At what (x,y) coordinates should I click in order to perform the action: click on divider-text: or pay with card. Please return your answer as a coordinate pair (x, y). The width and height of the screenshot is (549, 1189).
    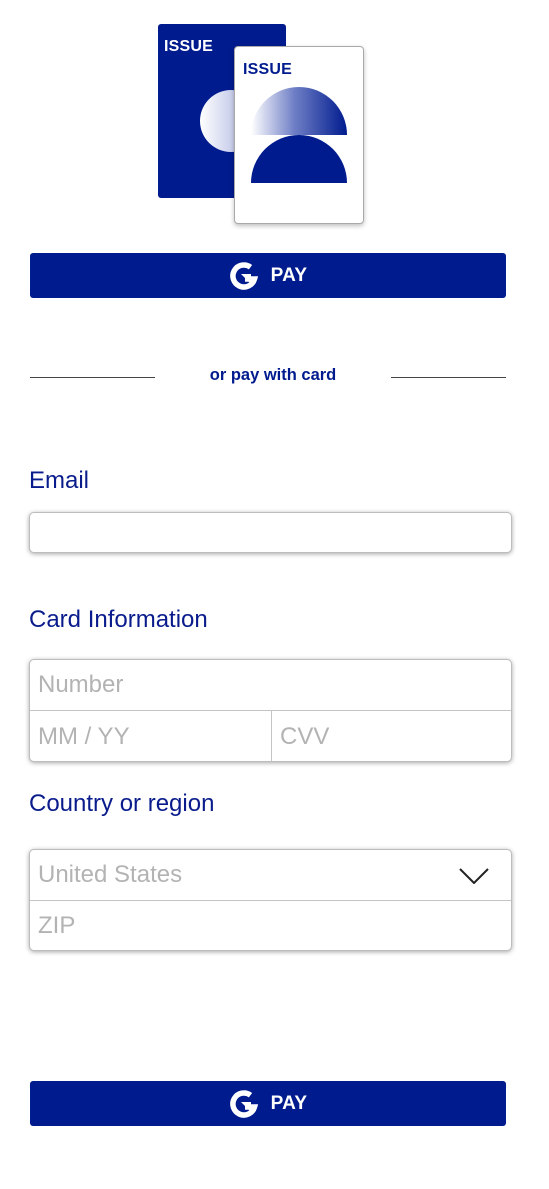
    Looking at the image, I should click on (273, 375).